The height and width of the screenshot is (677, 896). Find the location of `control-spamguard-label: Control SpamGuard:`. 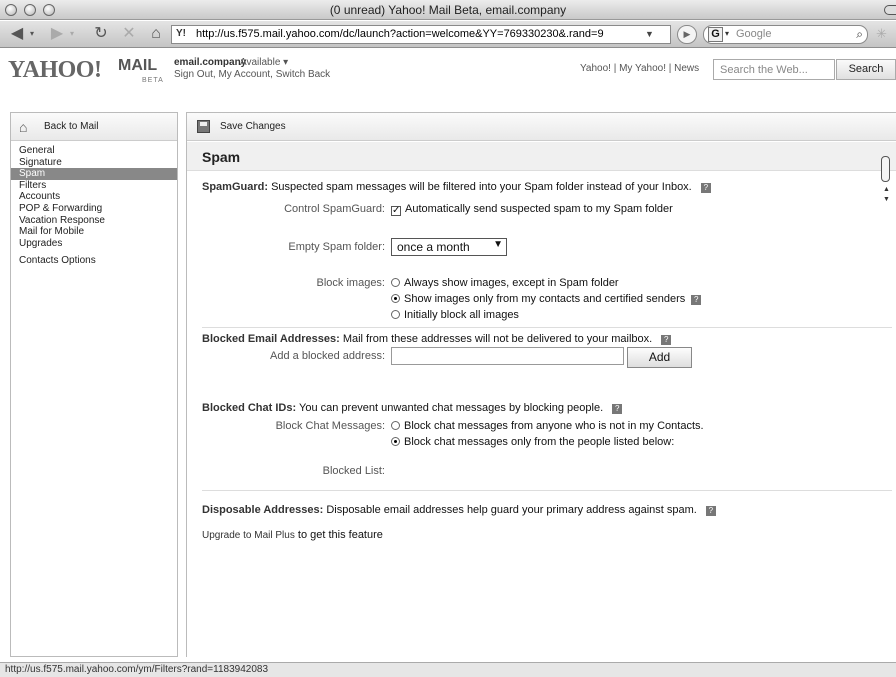

control-spamguard-label: Control SpamGuard: is located at coordinates (334, 209).